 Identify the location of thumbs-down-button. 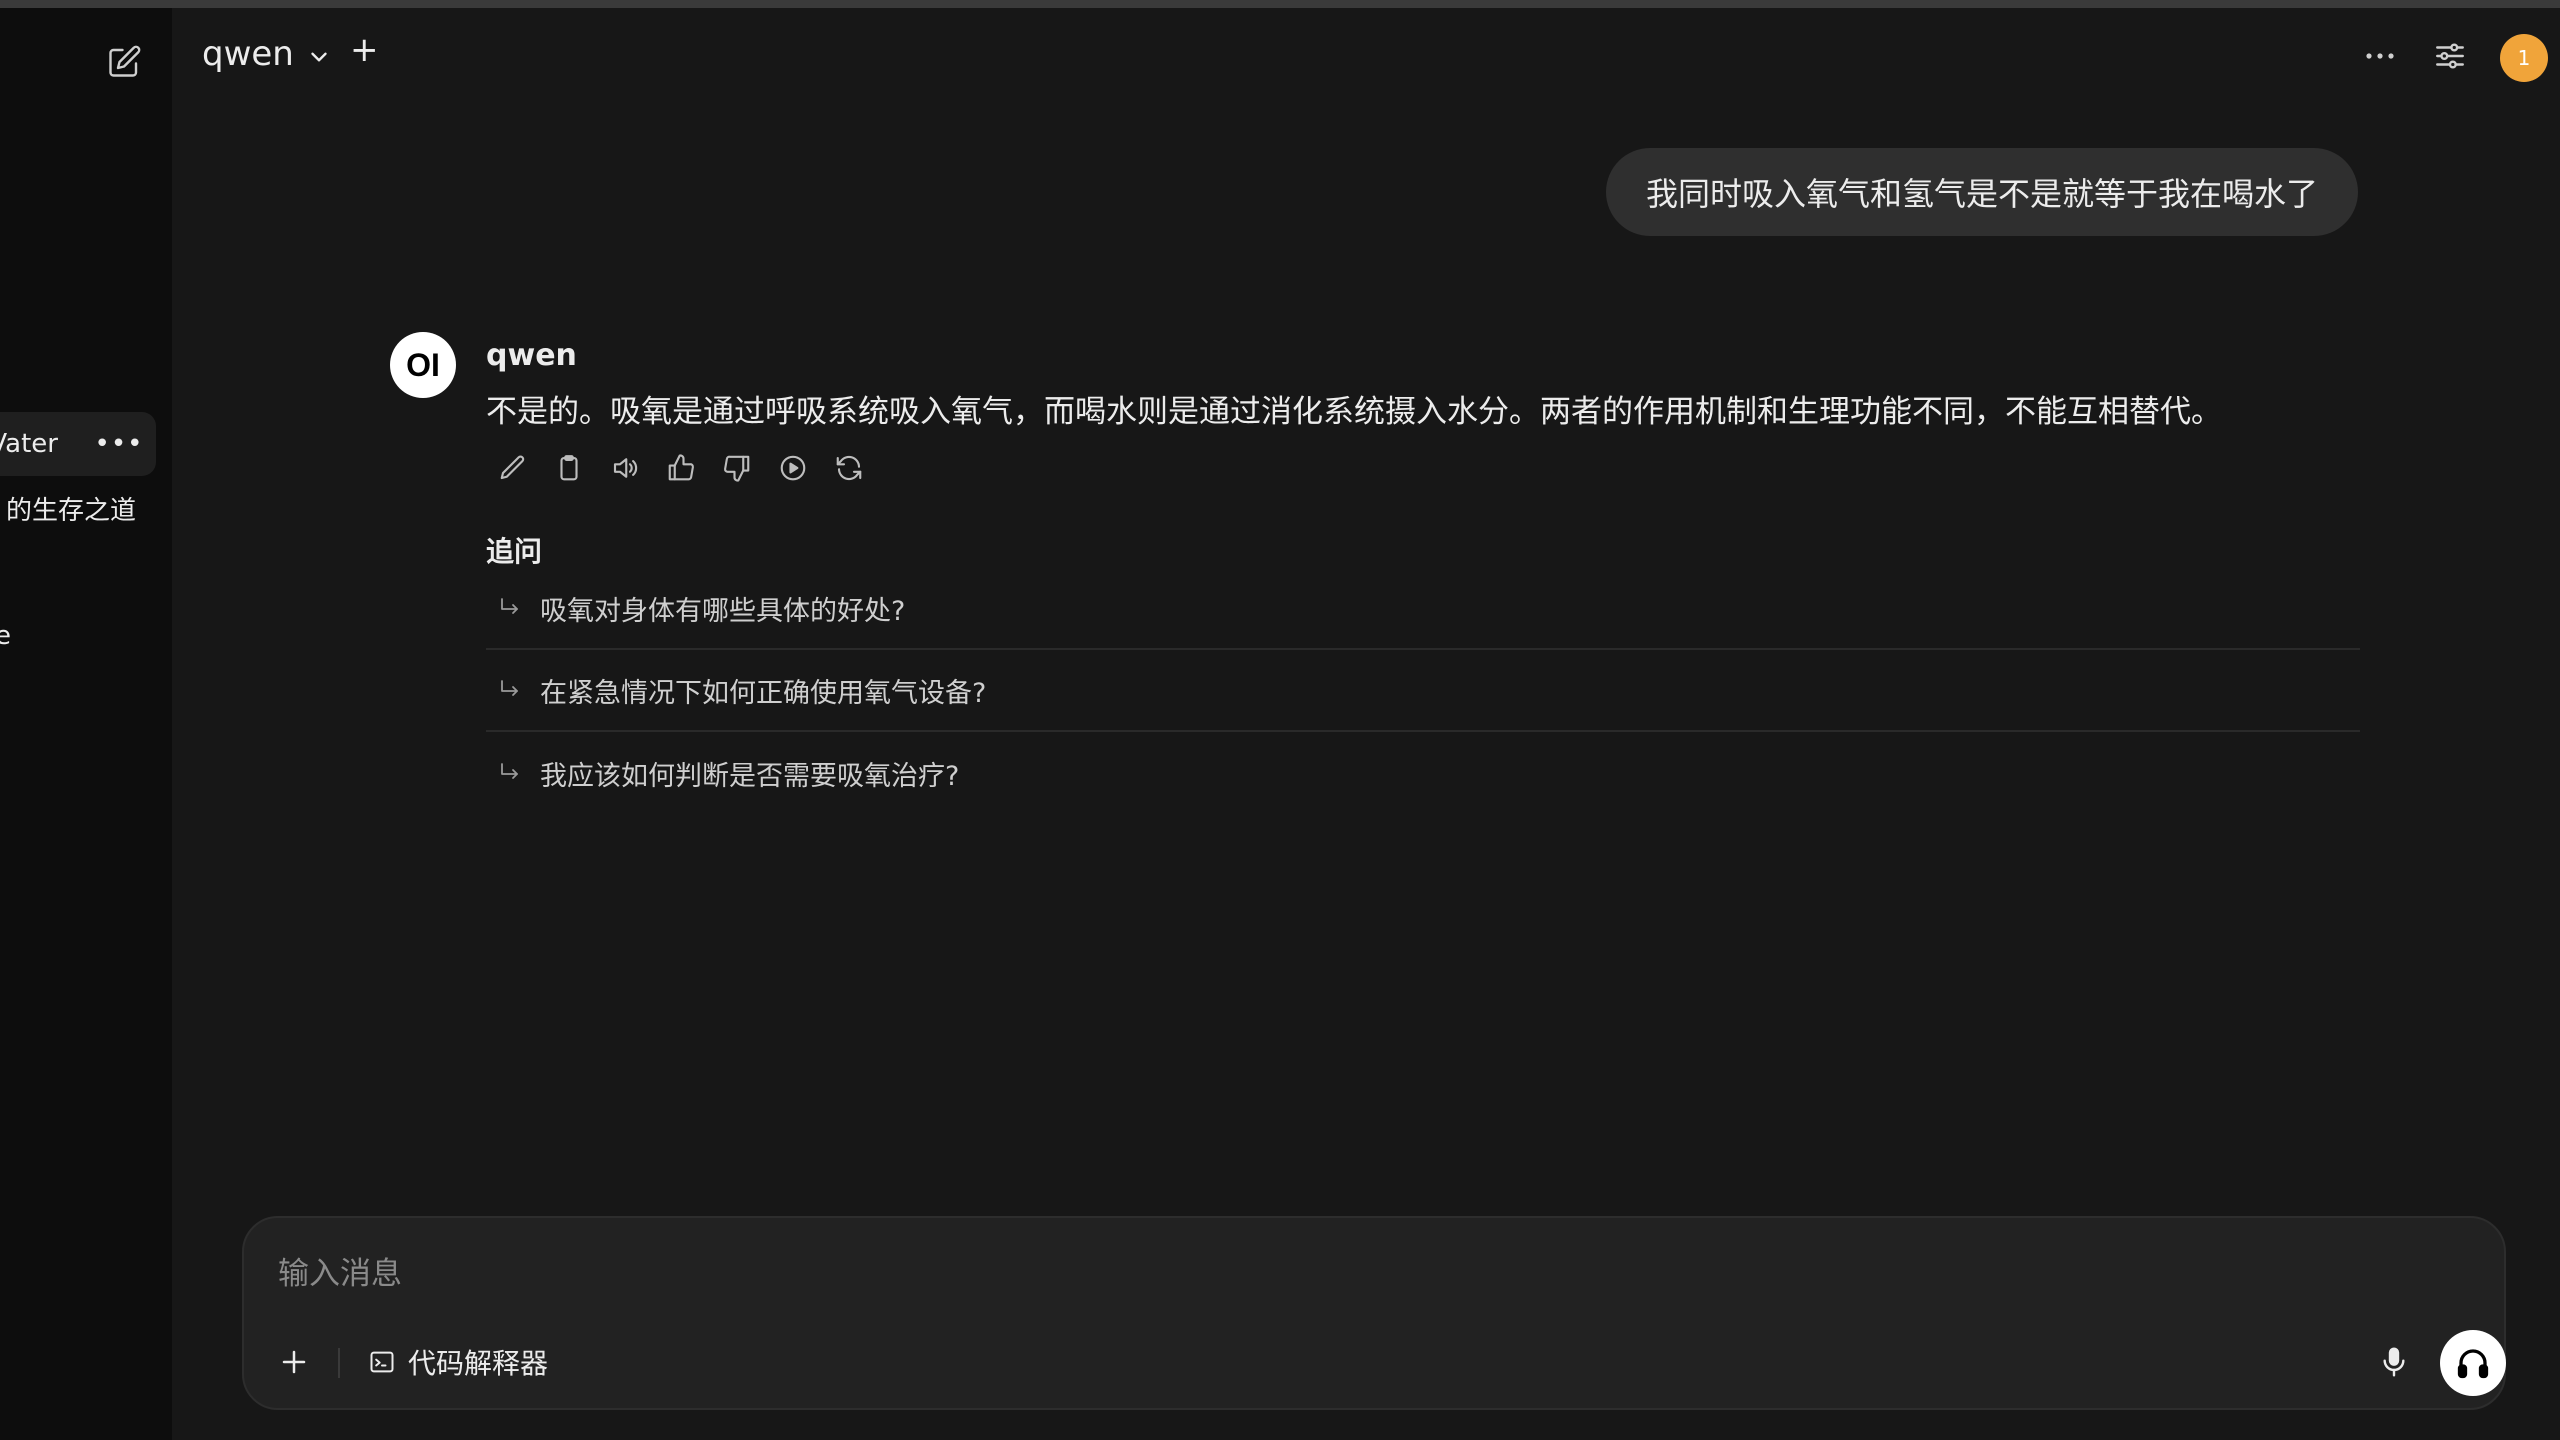
(737, 468).